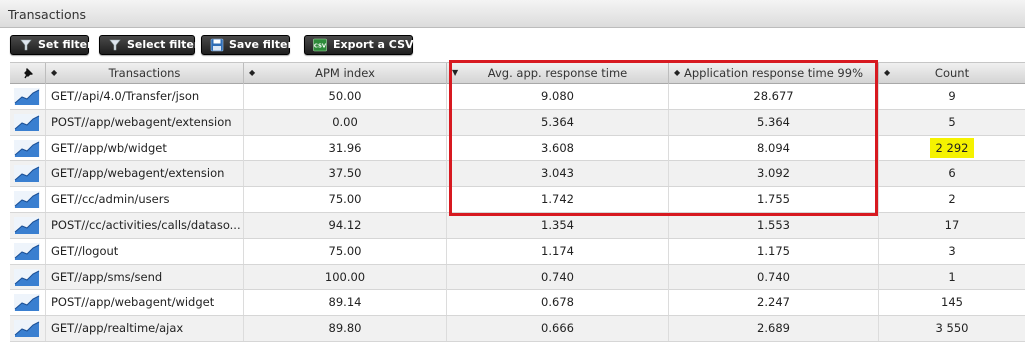  I want to click on apm-index-value: 89.80, so click(344, 329).